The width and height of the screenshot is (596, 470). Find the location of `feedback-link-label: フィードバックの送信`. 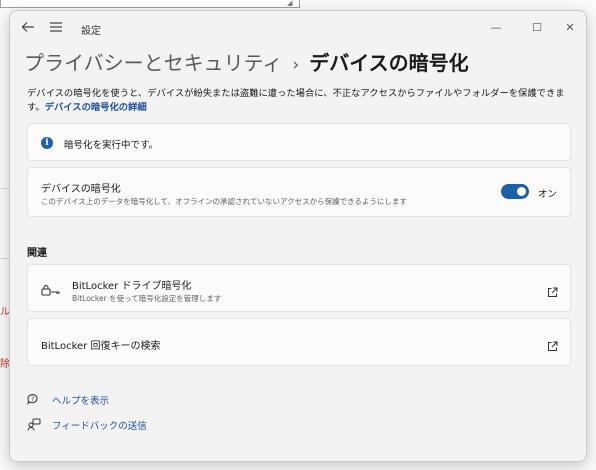

feedback-link-label: フィードバックの送信 is located at coordinates (99, 426).